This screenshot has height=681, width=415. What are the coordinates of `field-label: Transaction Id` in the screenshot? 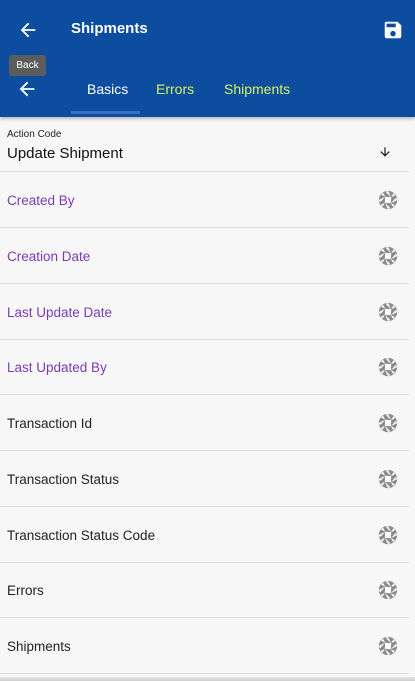 It's located at (50, 423).